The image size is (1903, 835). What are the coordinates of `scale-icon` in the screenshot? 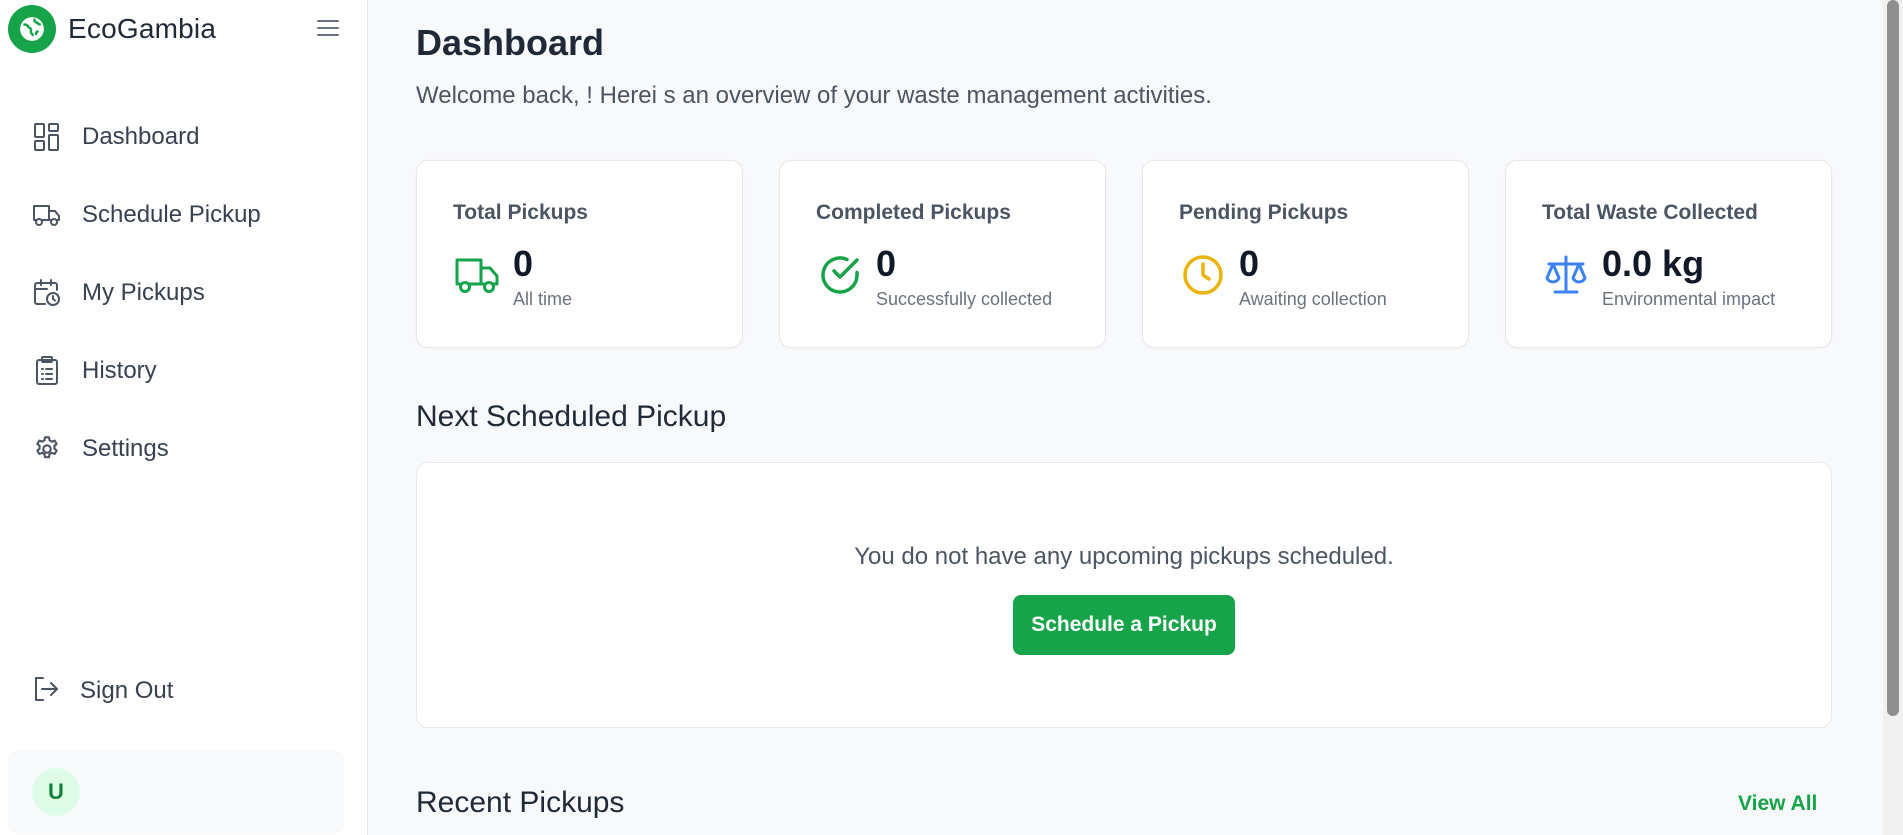 It's located at (1566, 275).